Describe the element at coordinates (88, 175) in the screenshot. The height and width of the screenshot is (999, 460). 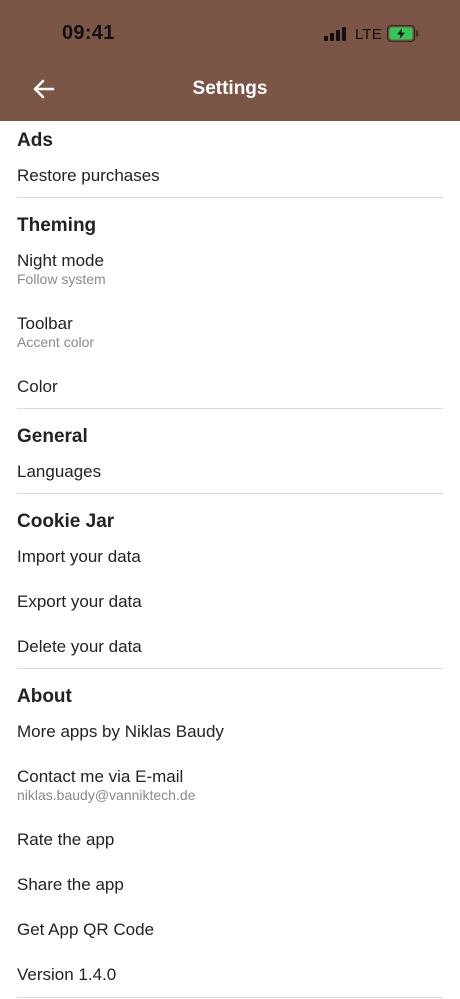
I see `settings-item-label: Restore purchases` at that location.